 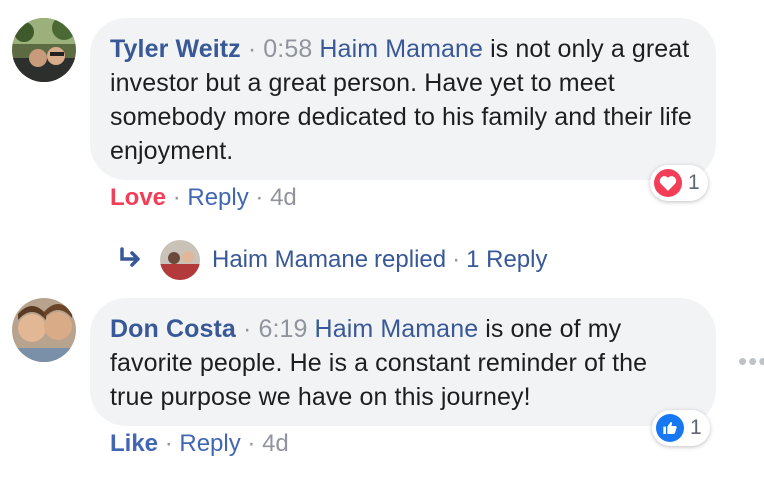 I want to click on avatar-tyler-weitz, so click(x=44, y=50).